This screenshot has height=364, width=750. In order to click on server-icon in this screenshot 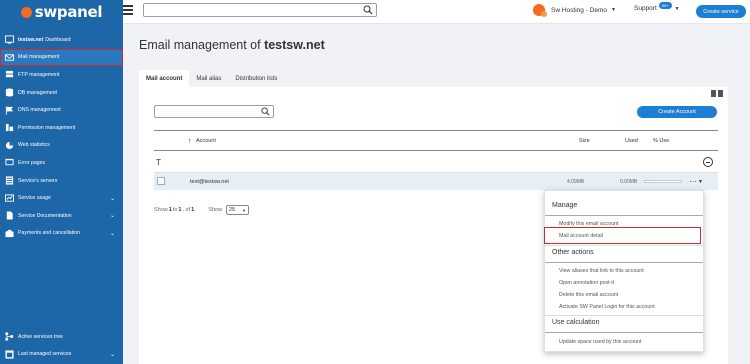, I will do `click(9, 180)`.